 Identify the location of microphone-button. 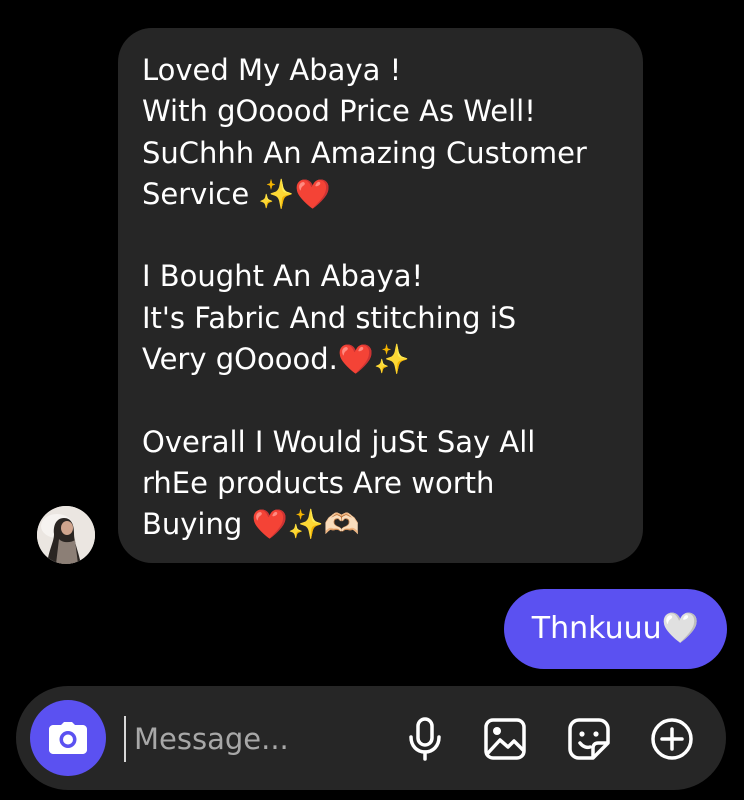
(425, 739).